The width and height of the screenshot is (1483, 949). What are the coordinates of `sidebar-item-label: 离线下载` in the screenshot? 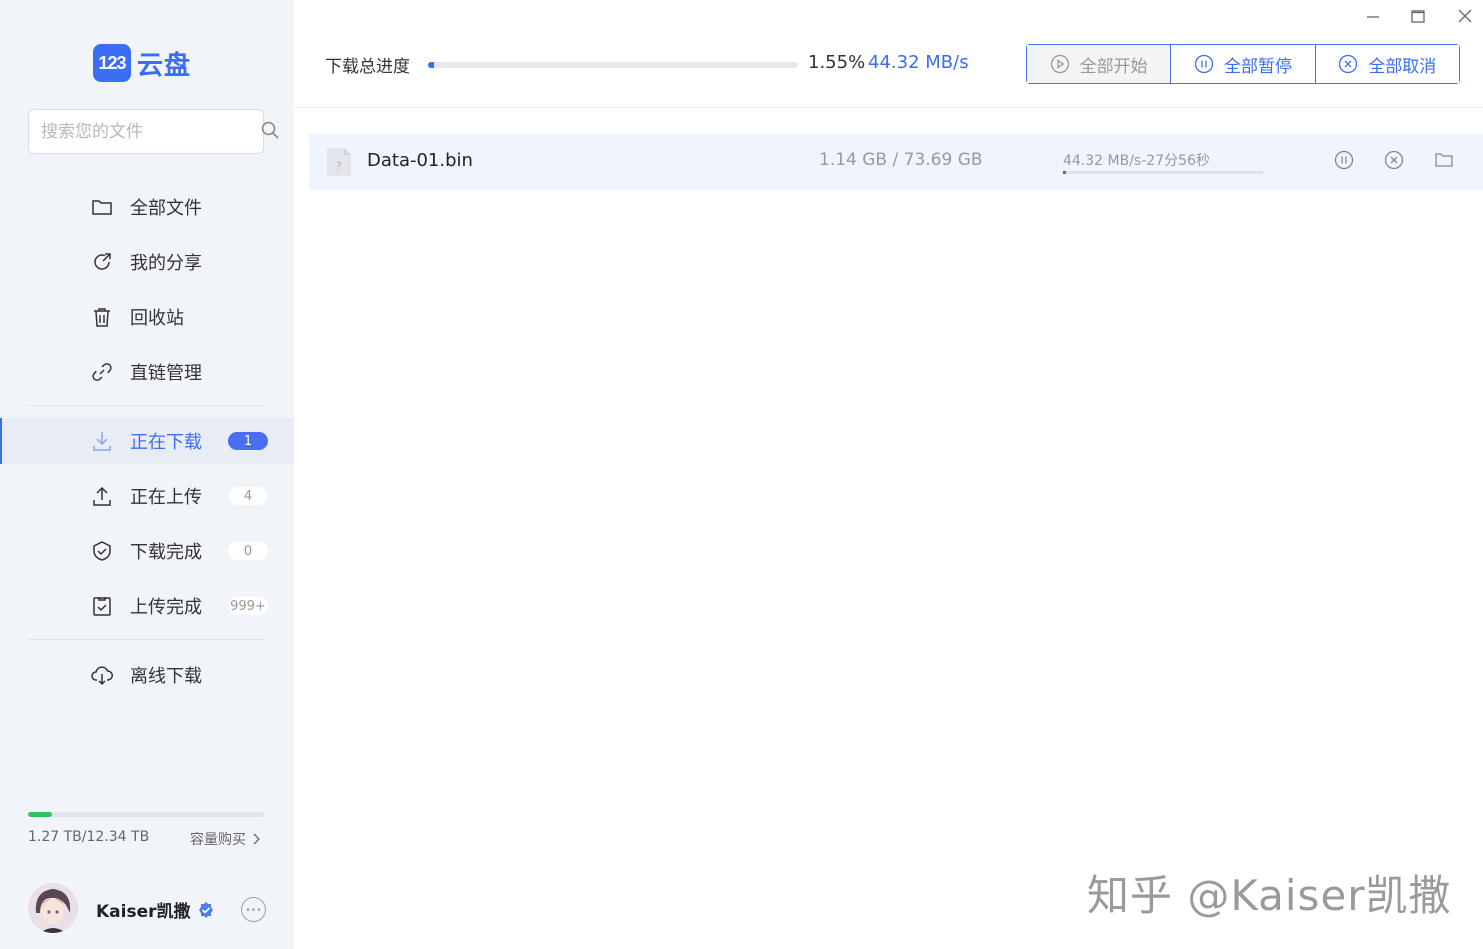 It's located at (166, 676).